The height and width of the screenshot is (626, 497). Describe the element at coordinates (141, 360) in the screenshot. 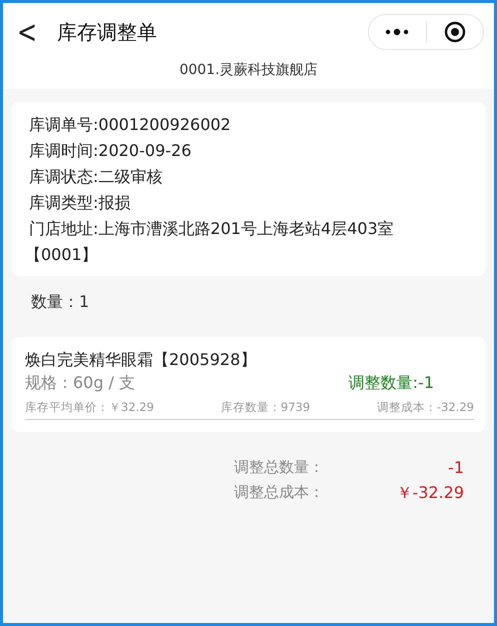

I see `product-name: 焕白完美精华眼霜【2005928】` at that location.